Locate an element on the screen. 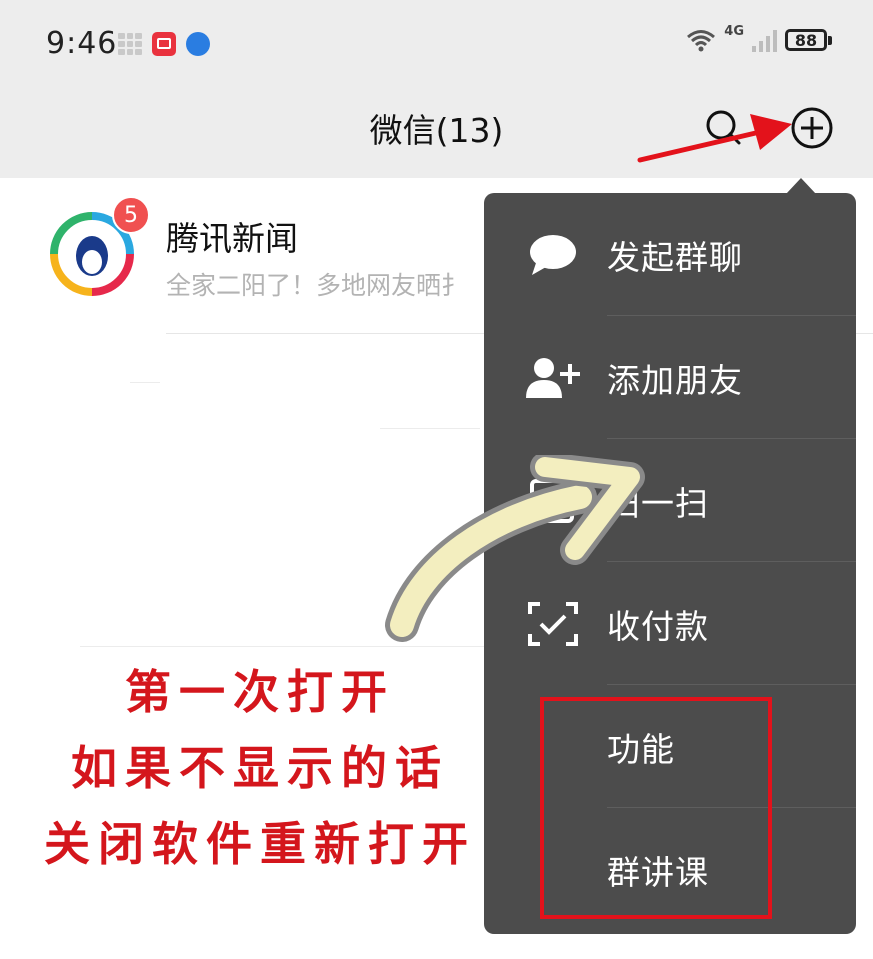 This screenshot has width=873, height=959. red-arrow-annotation is located at coordinates (714, 138).